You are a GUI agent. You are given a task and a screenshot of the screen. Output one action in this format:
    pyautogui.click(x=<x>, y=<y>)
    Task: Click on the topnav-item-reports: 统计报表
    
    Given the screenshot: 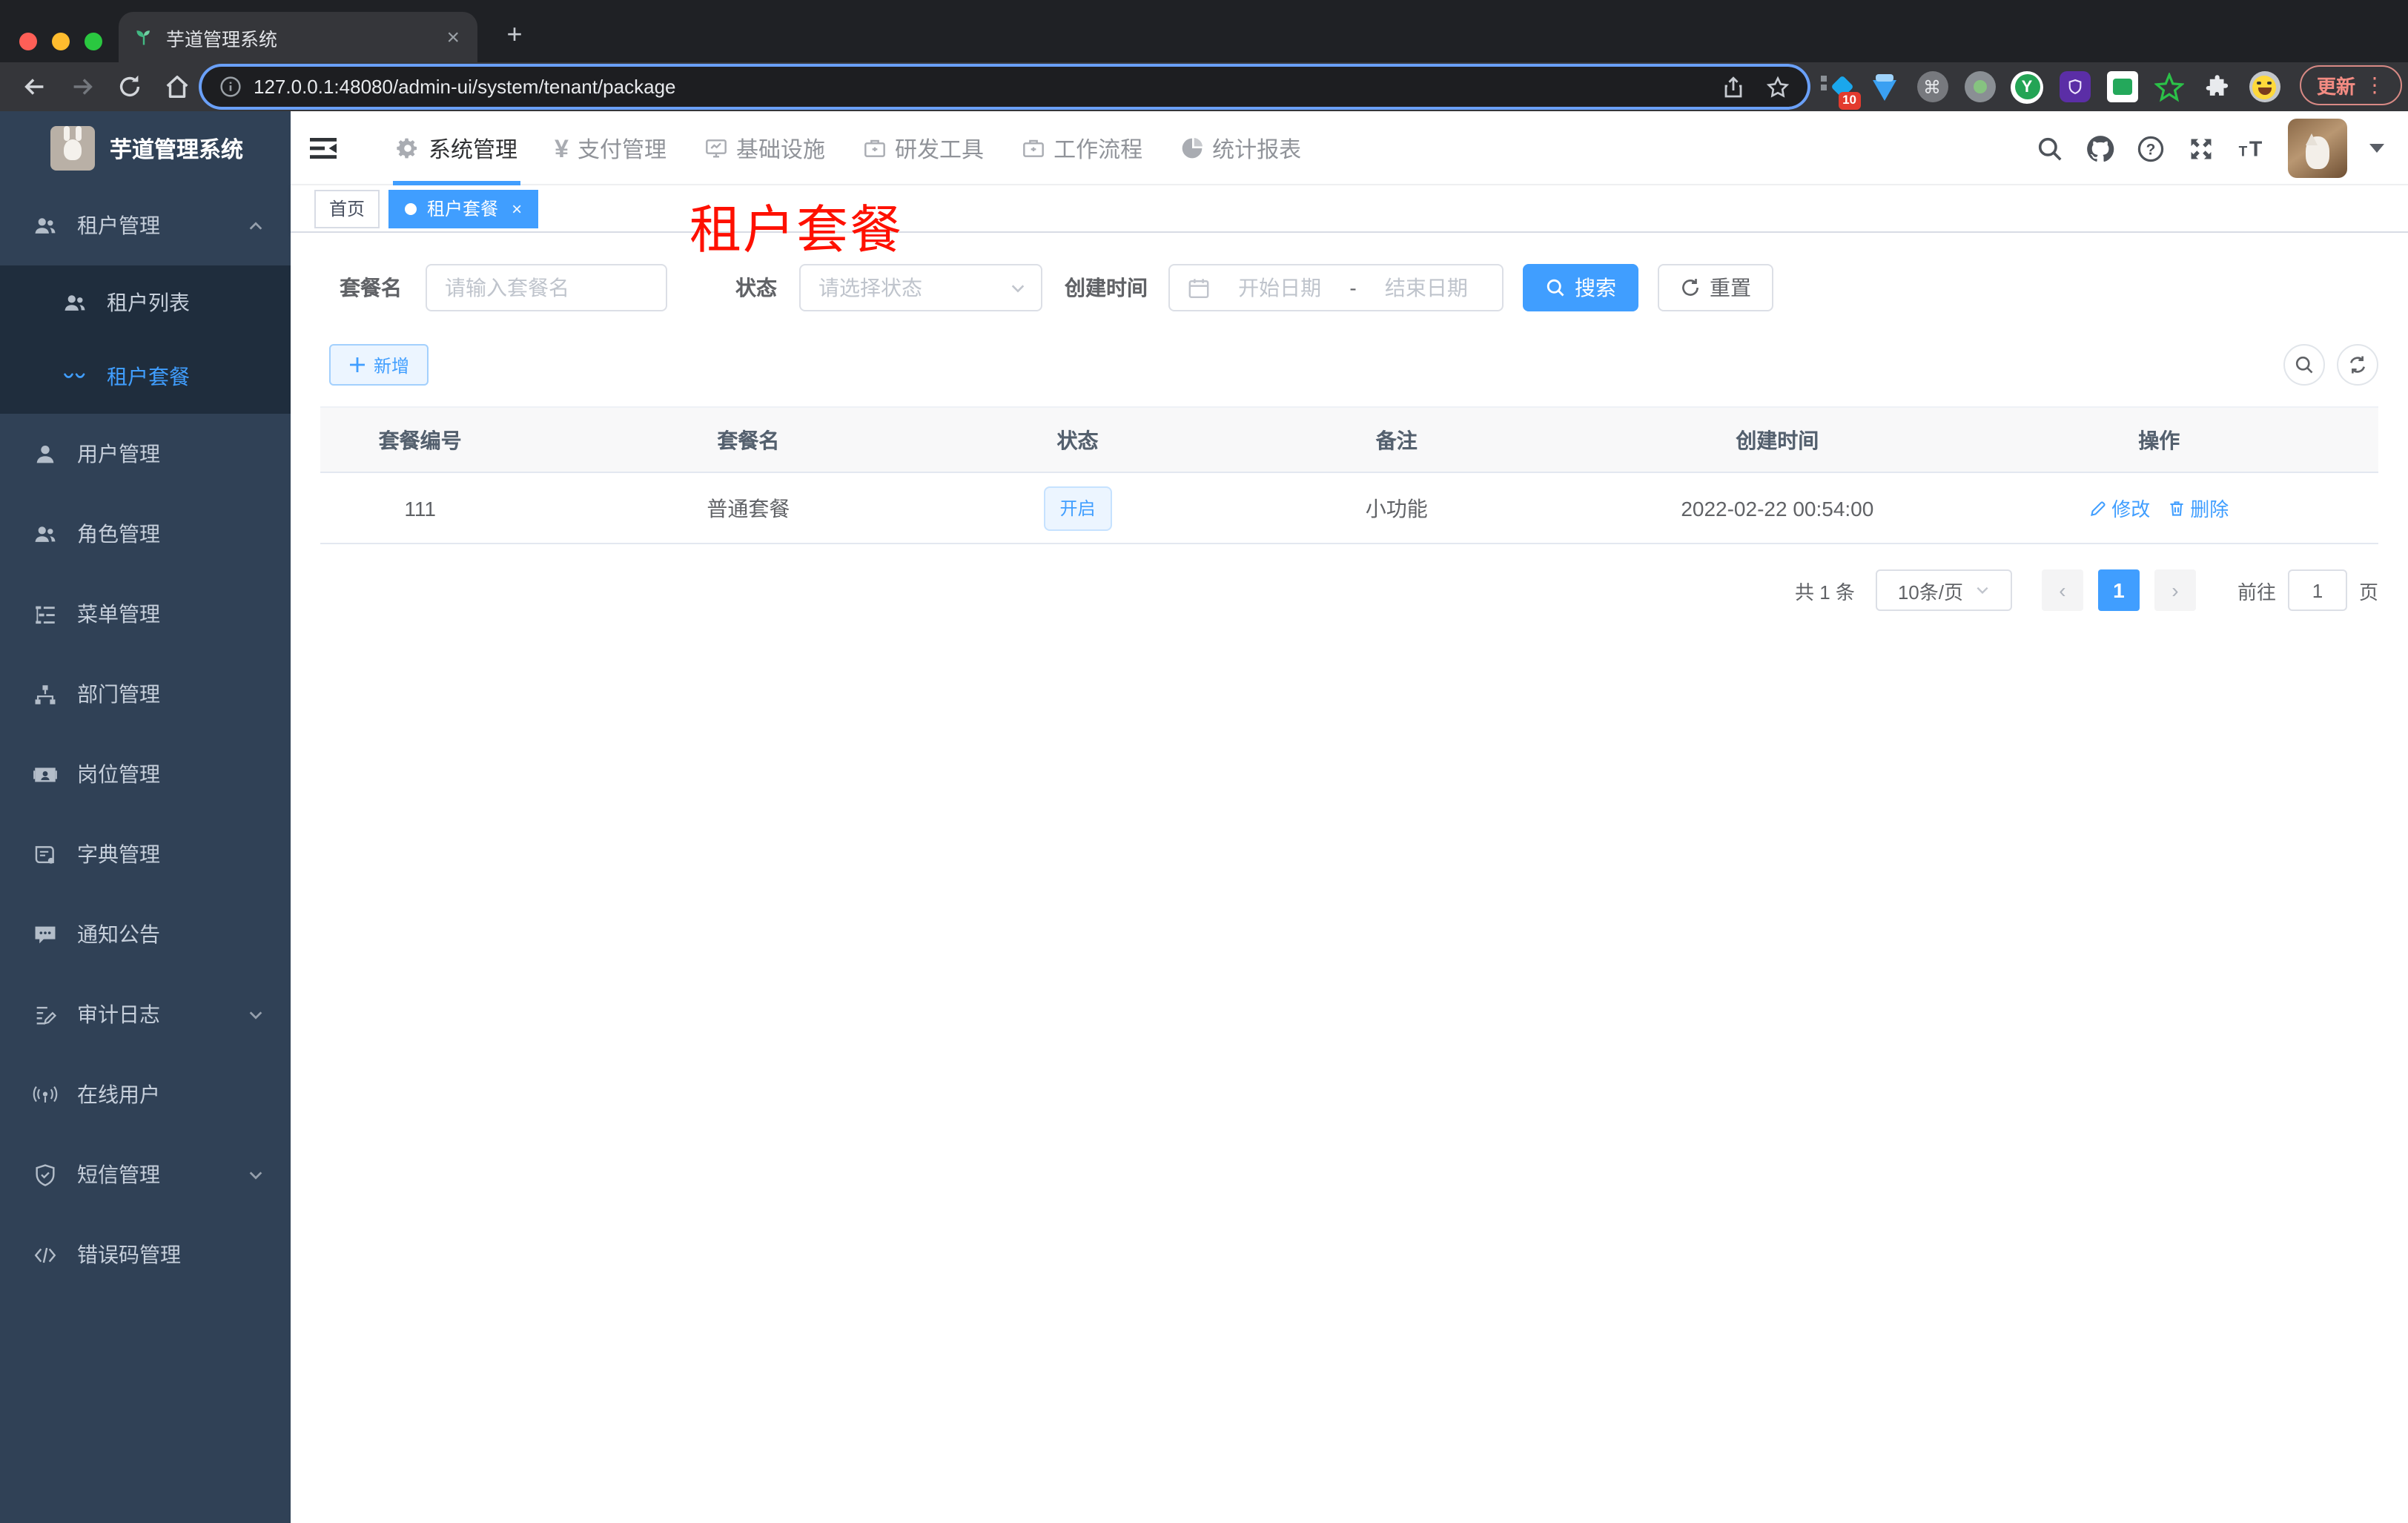 What is the action you would take?
    pyautogui.click(x=1240, y=148)
    